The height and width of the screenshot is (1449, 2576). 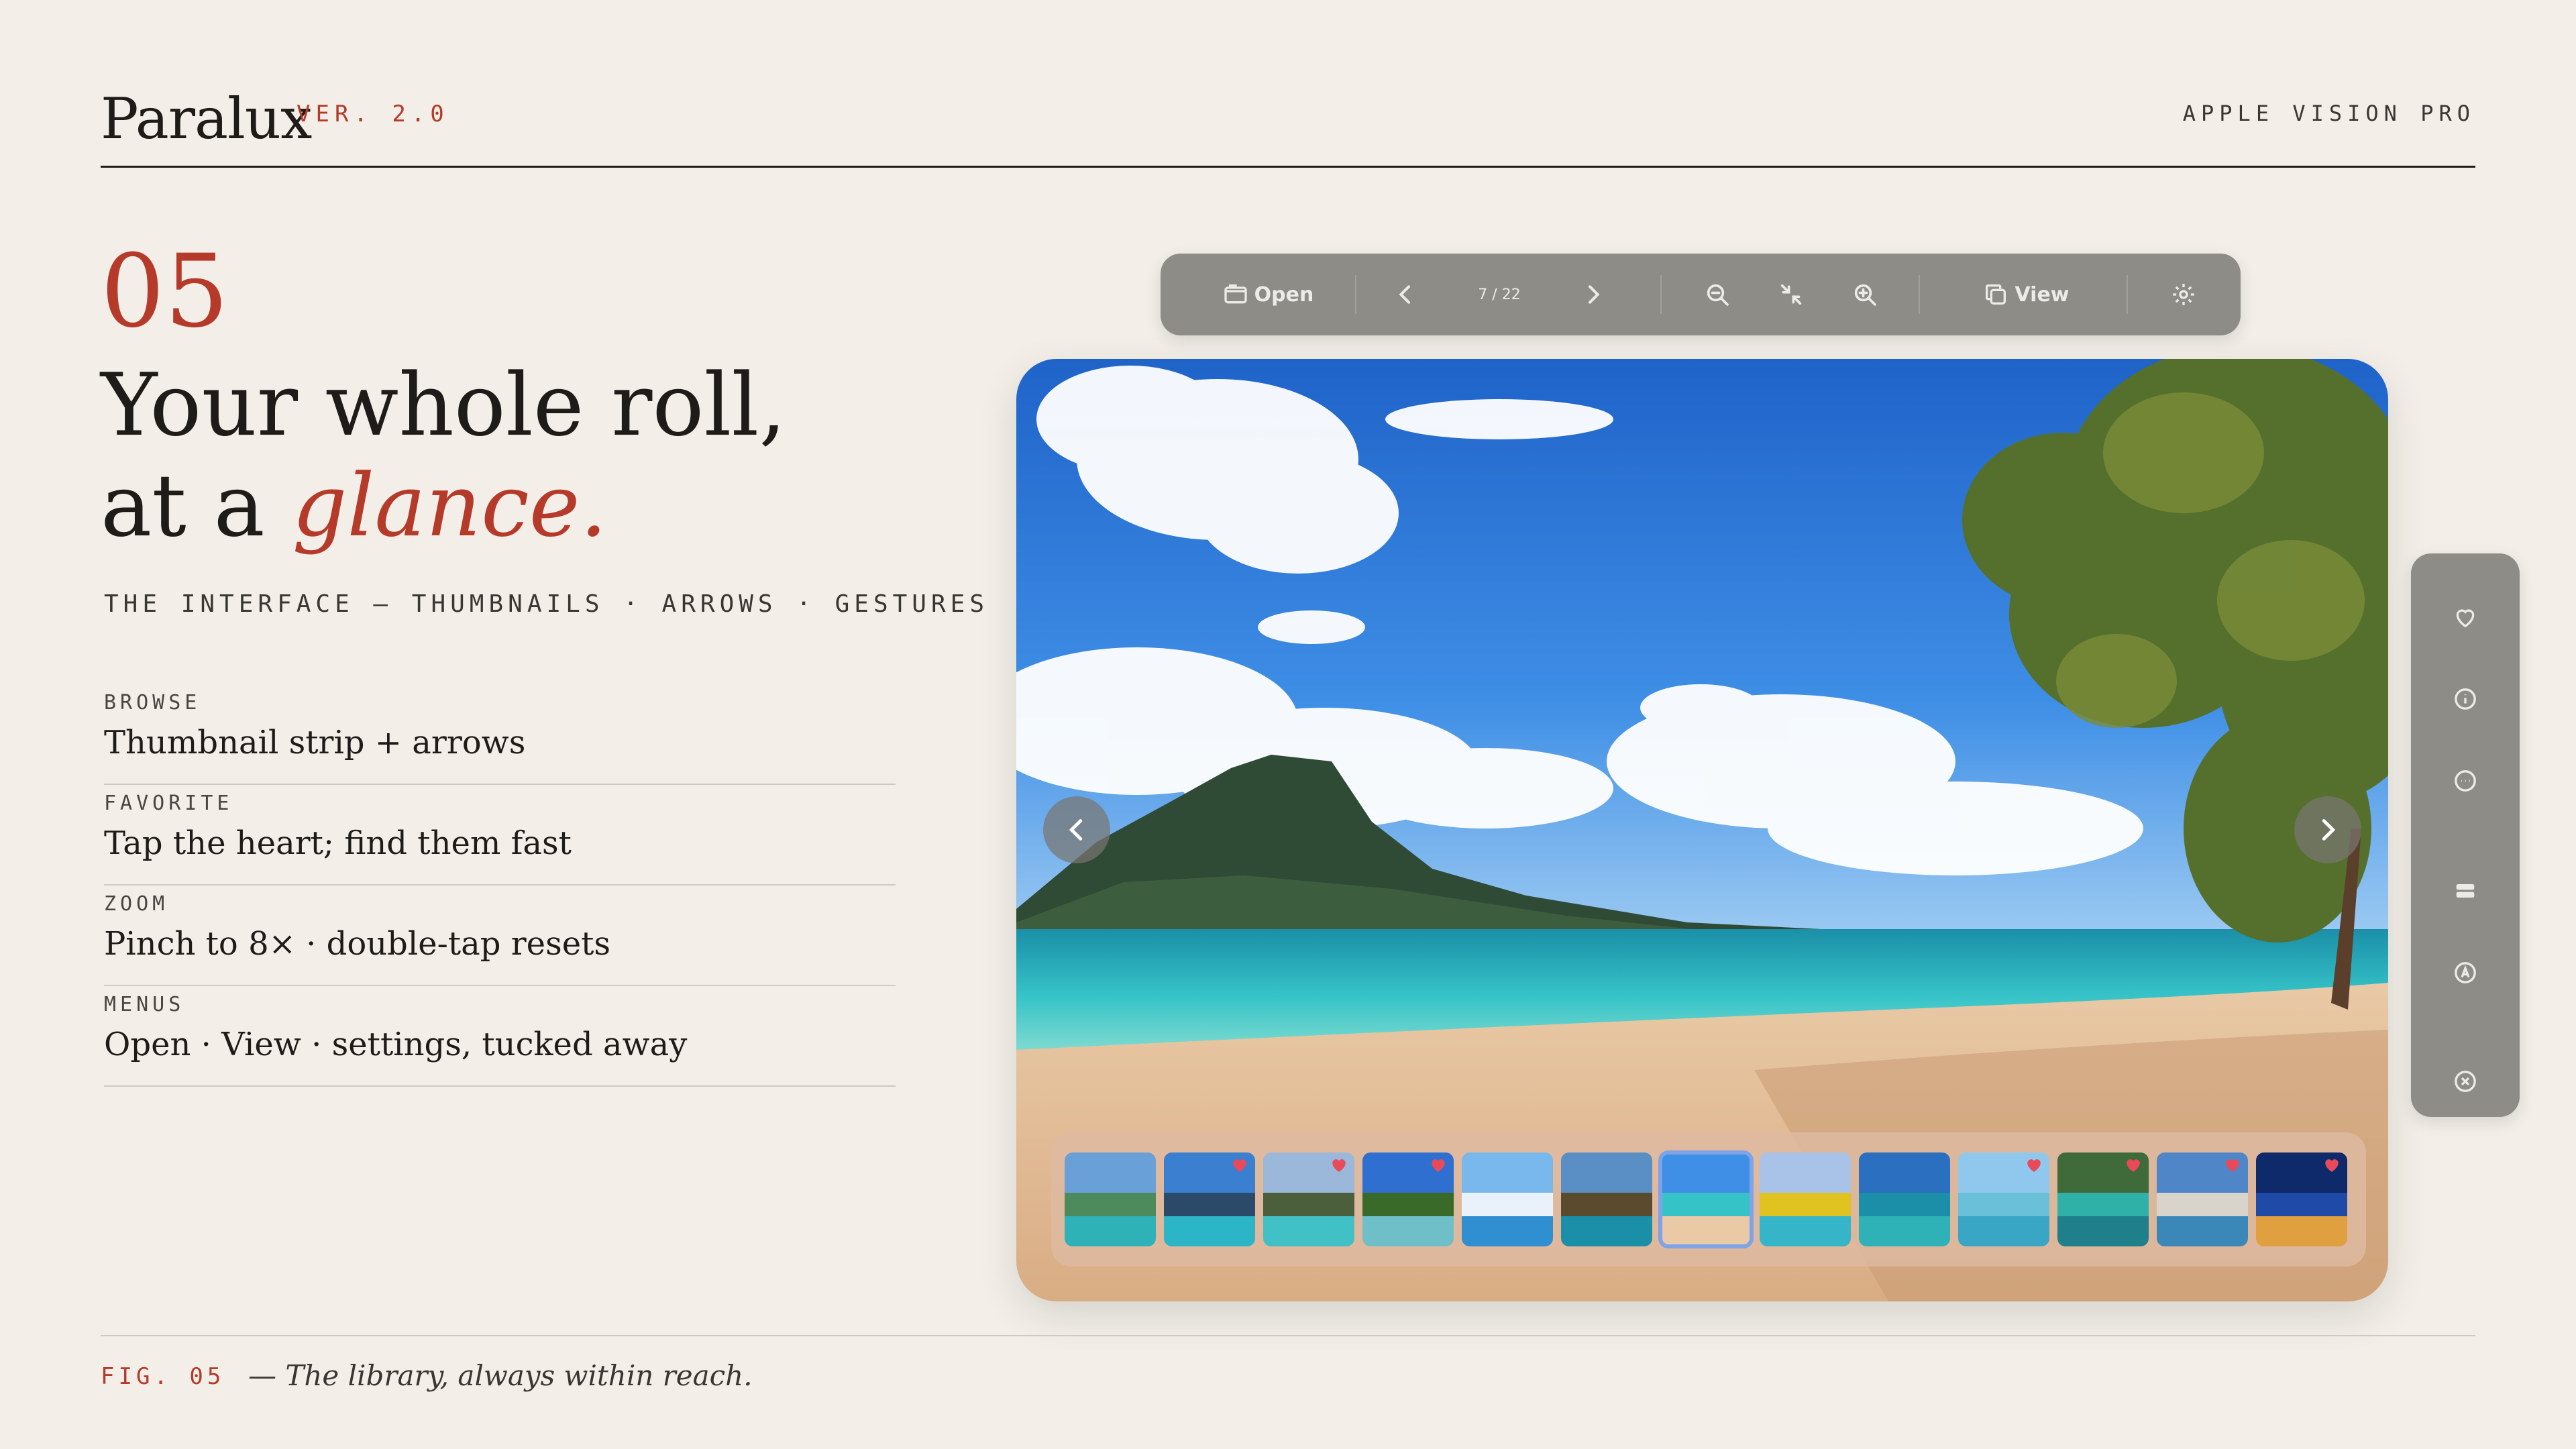 I want to click on fit-button, so click(x=1791, y=294).